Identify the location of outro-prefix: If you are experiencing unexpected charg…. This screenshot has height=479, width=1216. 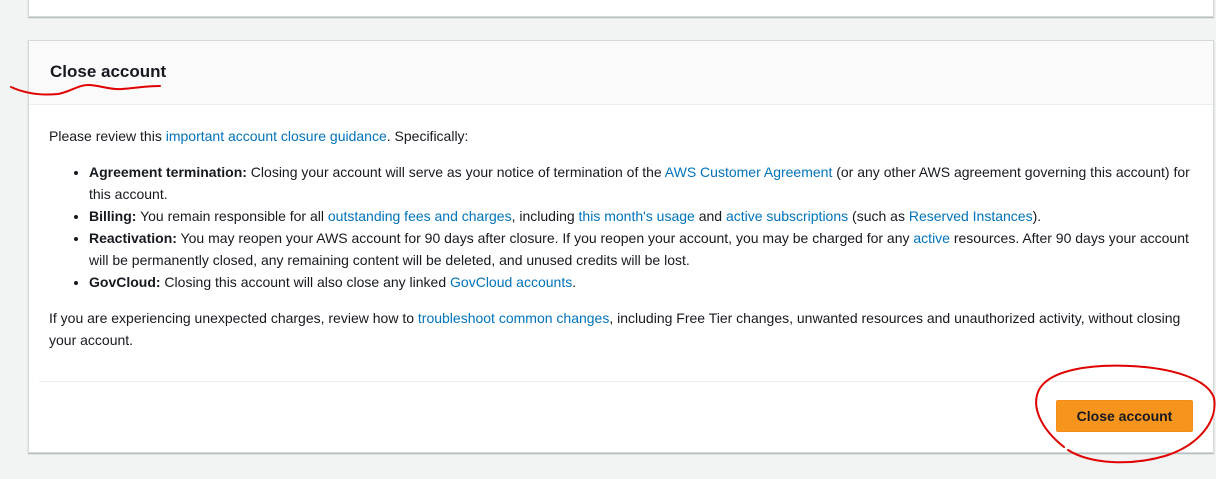
(233, 318).